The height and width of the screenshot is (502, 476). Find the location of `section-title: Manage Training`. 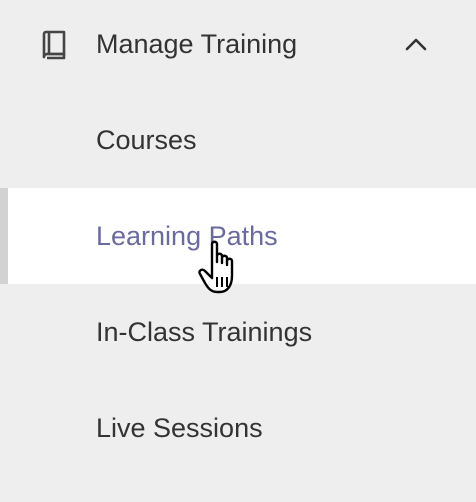

section-title: Manage Training is located at coordinates (197, 44).